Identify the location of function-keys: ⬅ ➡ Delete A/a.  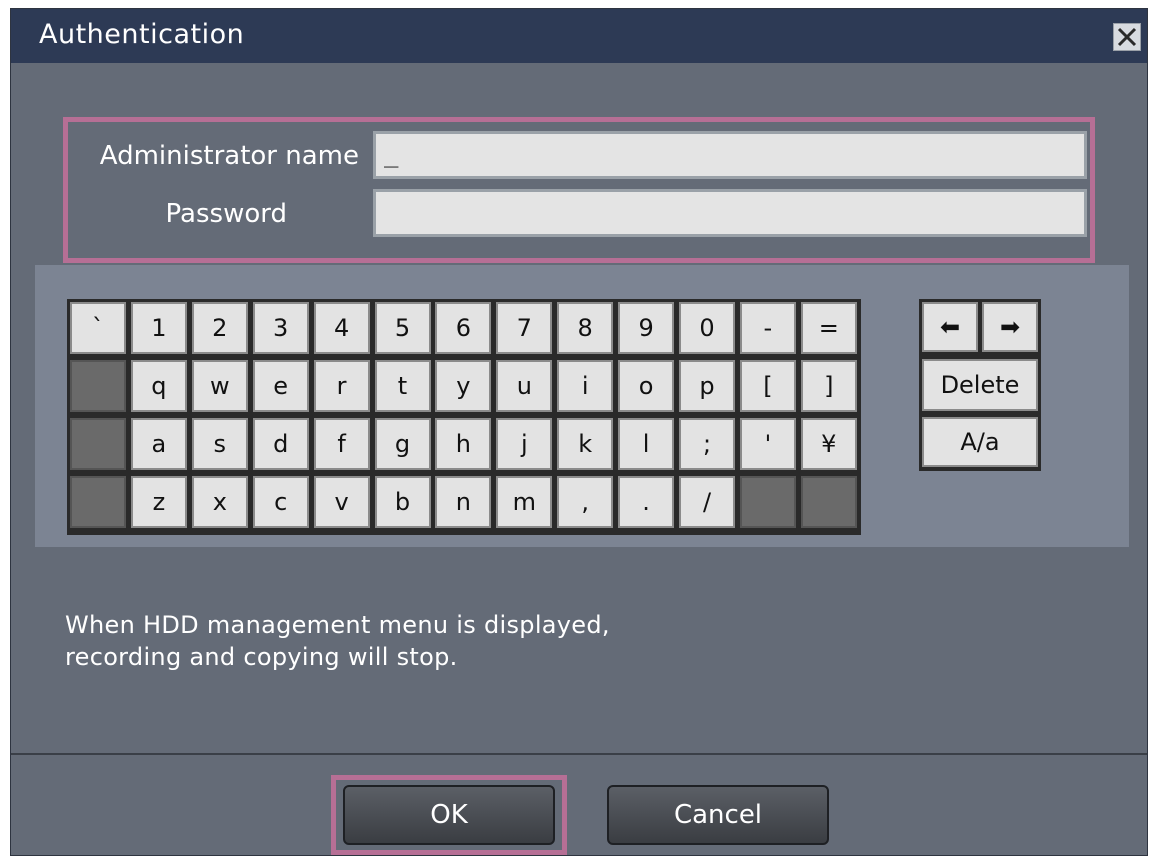
(980, 385).